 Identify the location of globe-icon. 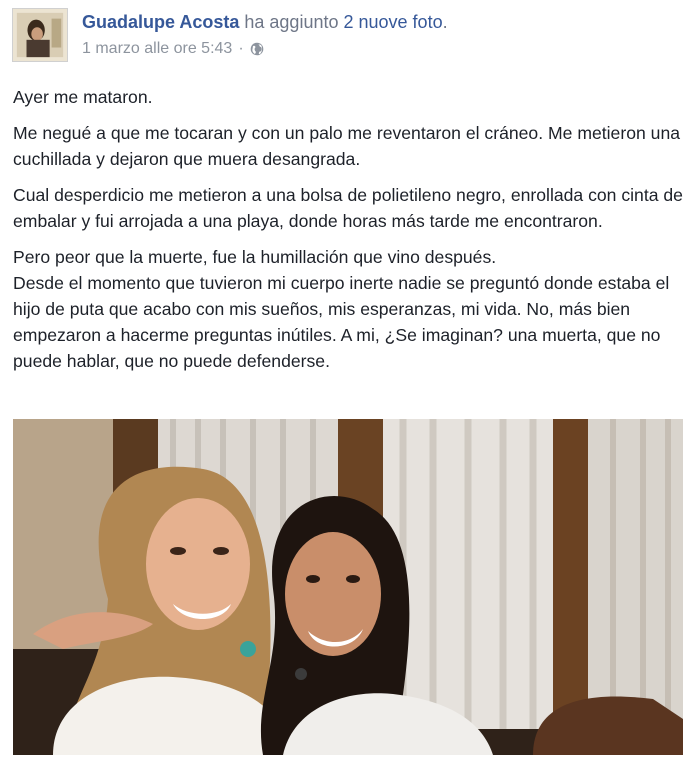
(257, 49).